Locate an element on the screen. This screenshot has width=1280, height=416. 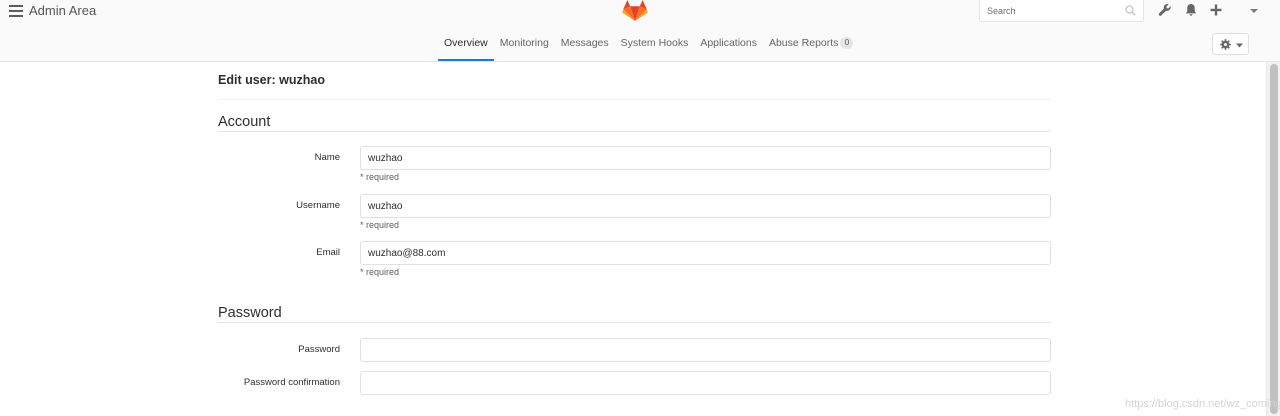
wrench-icon is located at coordinates (1165, 10).